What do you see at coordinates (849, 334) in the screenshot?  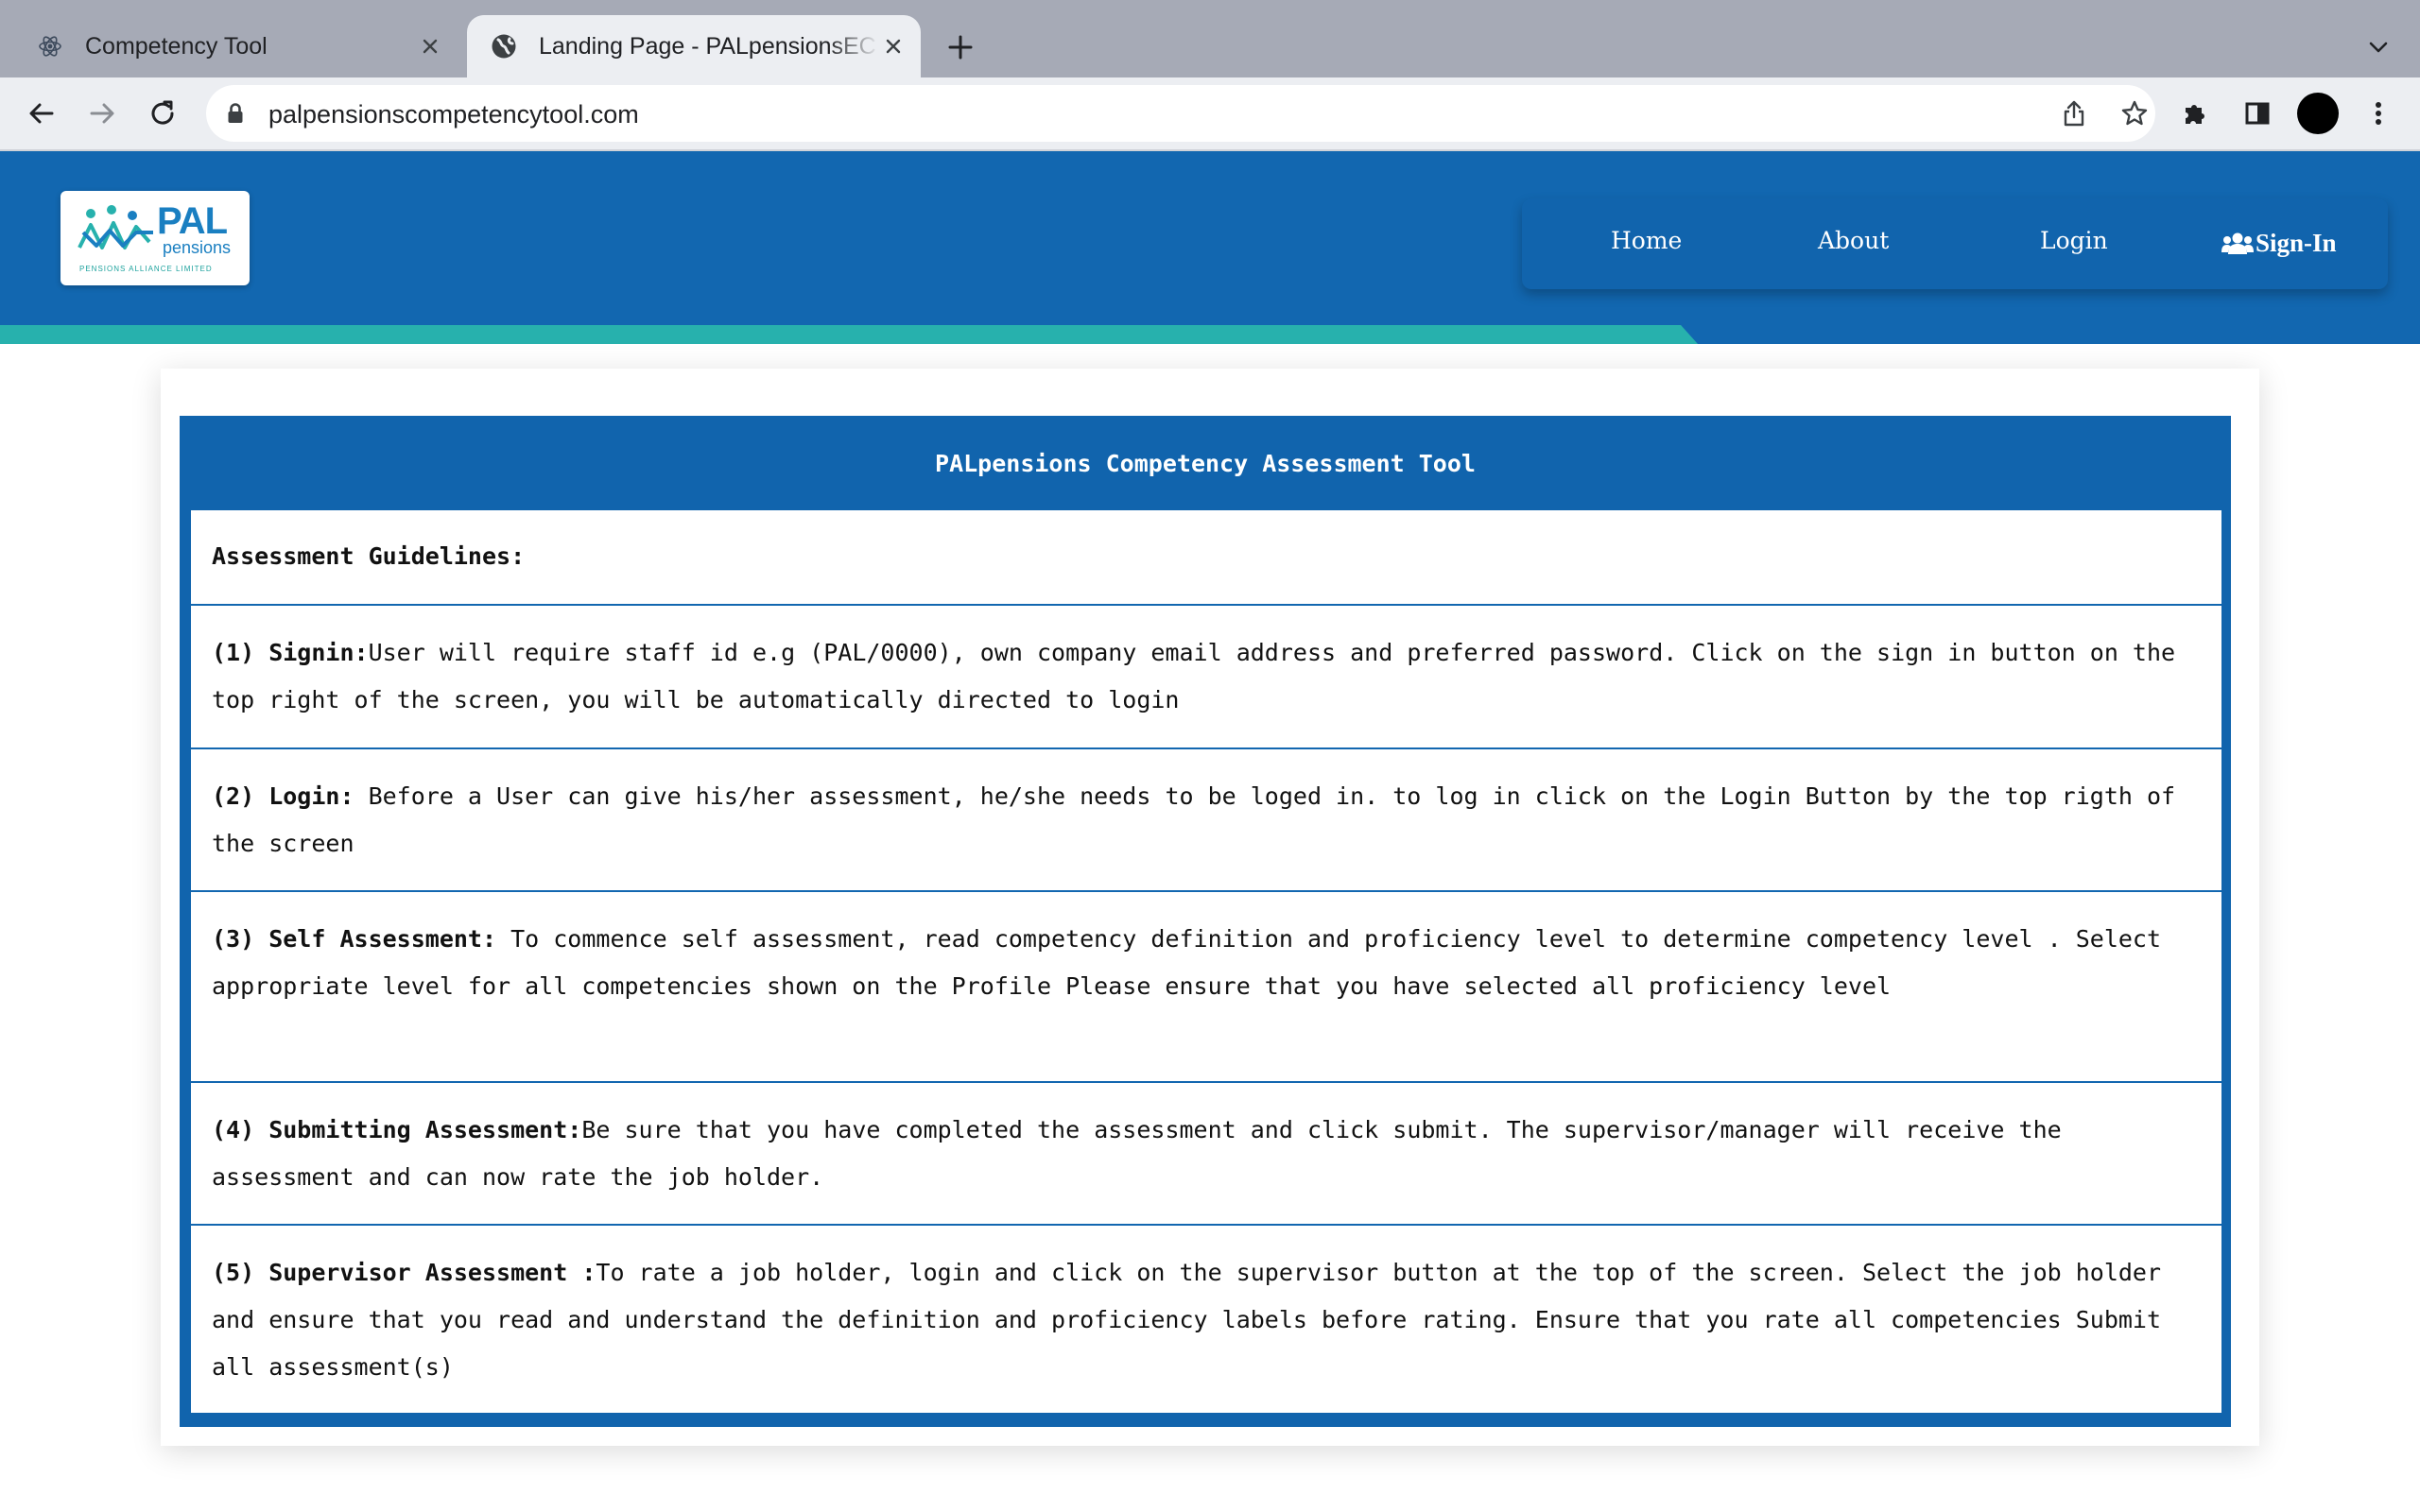 I see `teal-accent-strip` at bounding box center [849, 334].